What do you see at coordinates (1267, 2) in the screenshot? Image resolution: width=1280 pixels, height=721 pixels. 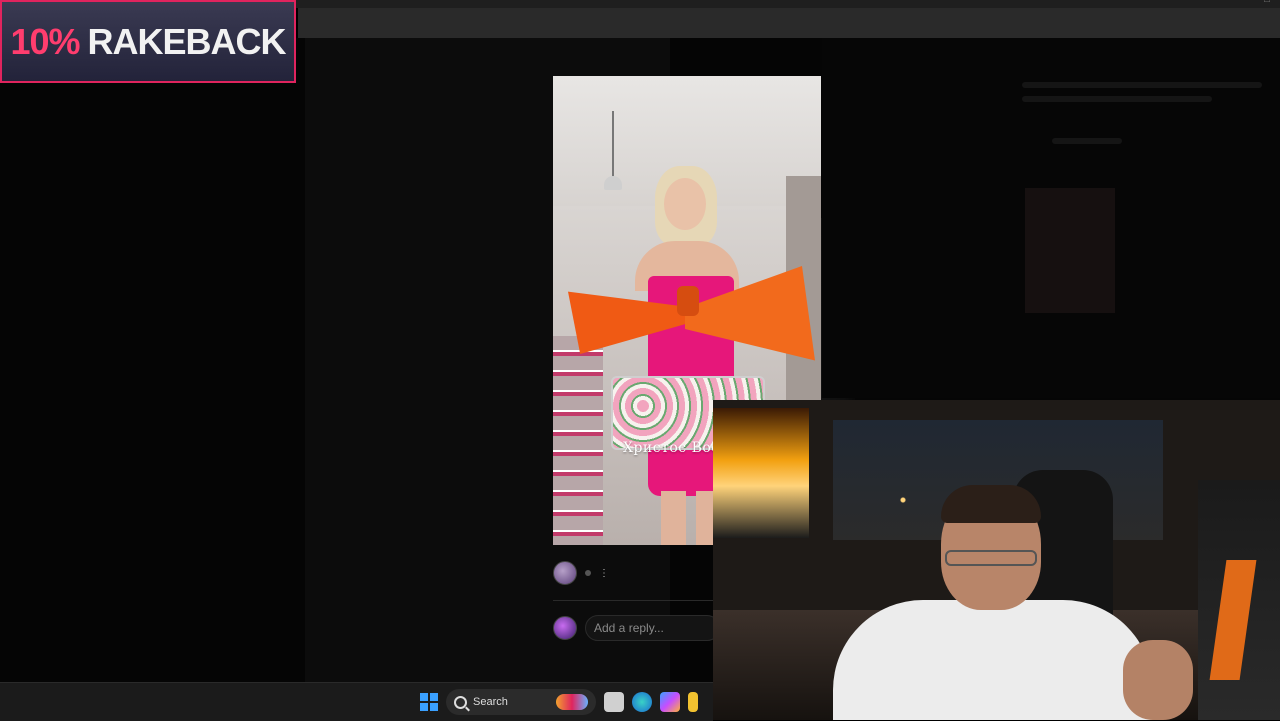 I see `maximize-icon: □` at bounding box center [1267, 2].